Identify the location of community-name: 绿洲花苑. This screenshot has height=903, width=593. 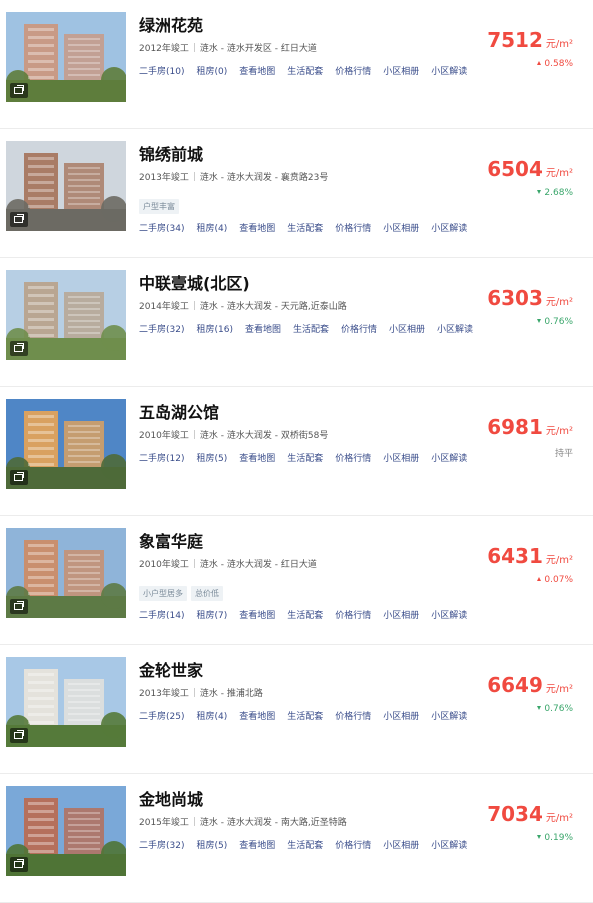
(171, 24).